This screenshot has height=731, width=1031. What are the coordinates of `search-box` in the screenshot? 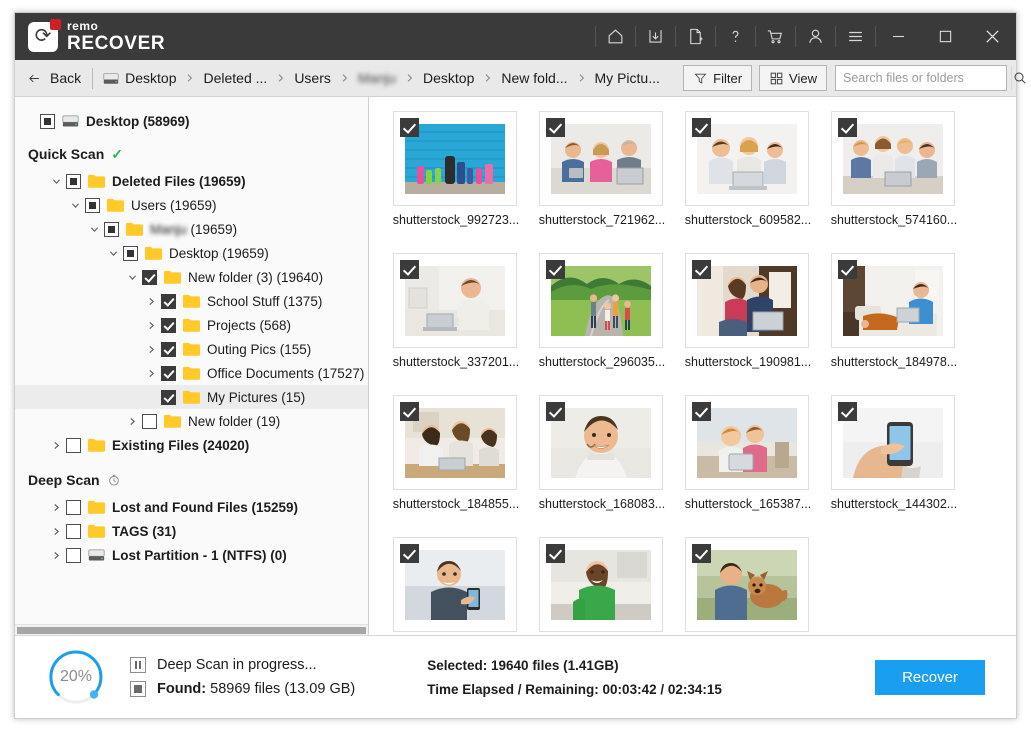 It's located at (930, 78).